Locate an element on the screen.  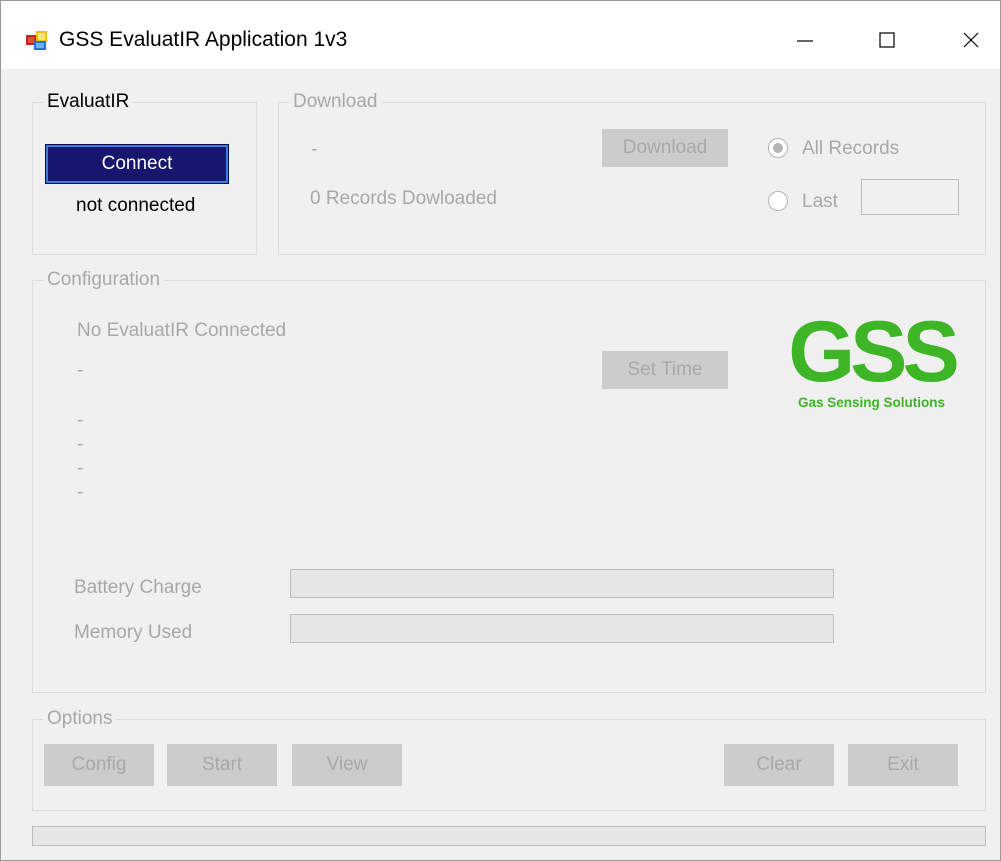
close-button is located at coordinates (971, 40).